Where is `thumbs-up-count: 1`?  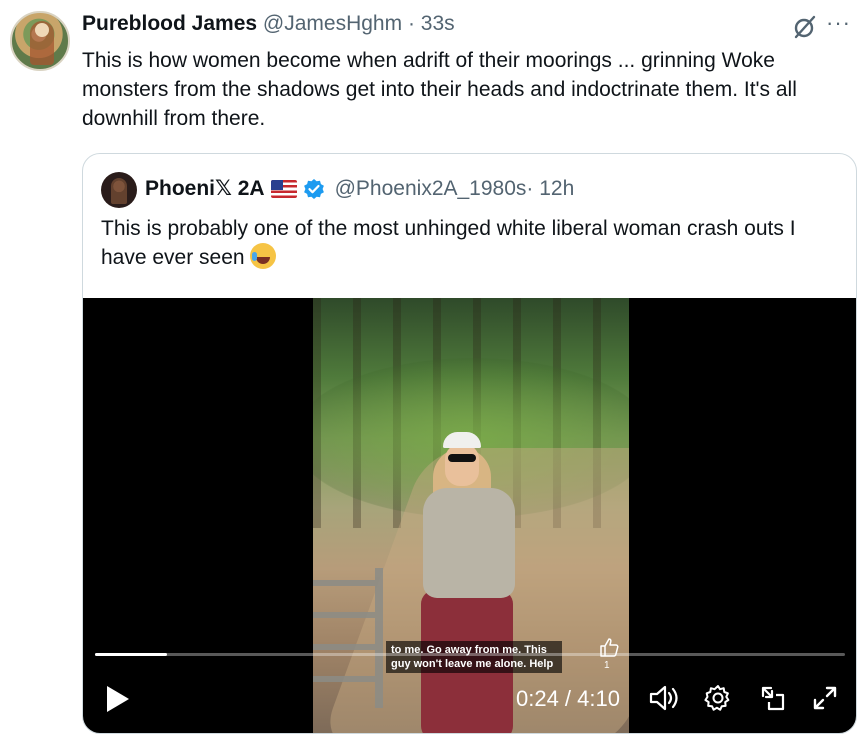 thumbs-up-count: 1 is located at coordinates (607, 665).